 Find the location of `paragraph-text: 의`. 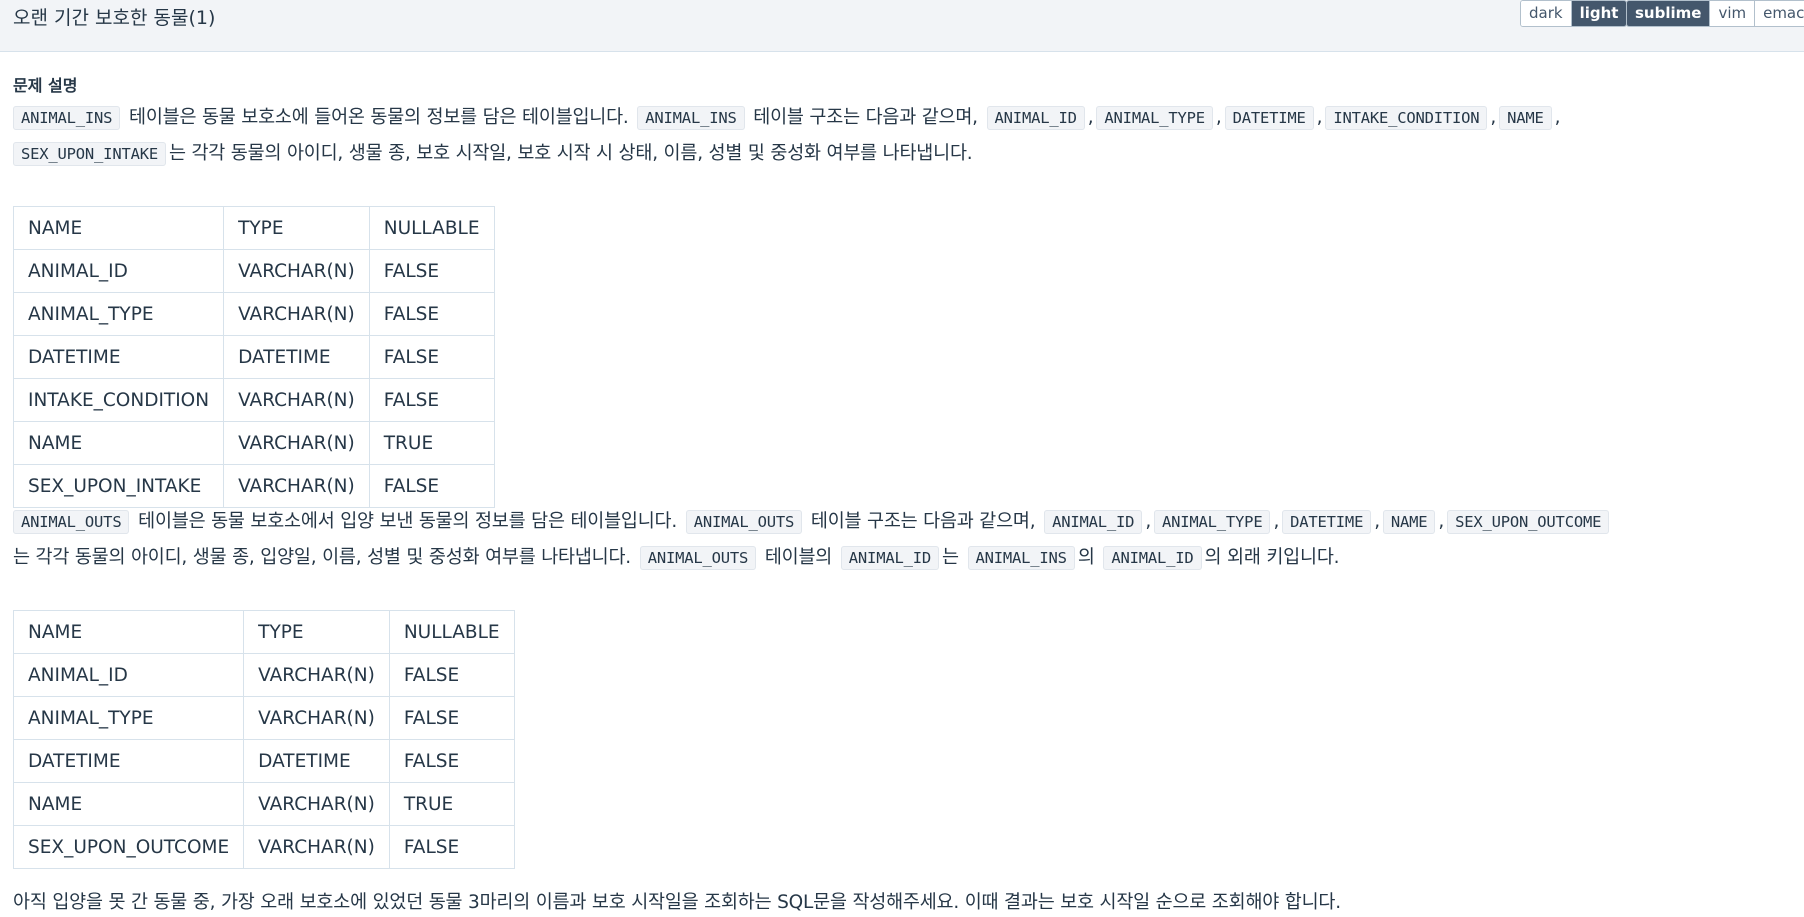

paragraph-text: 의 is located at coordinates (1089, 557).